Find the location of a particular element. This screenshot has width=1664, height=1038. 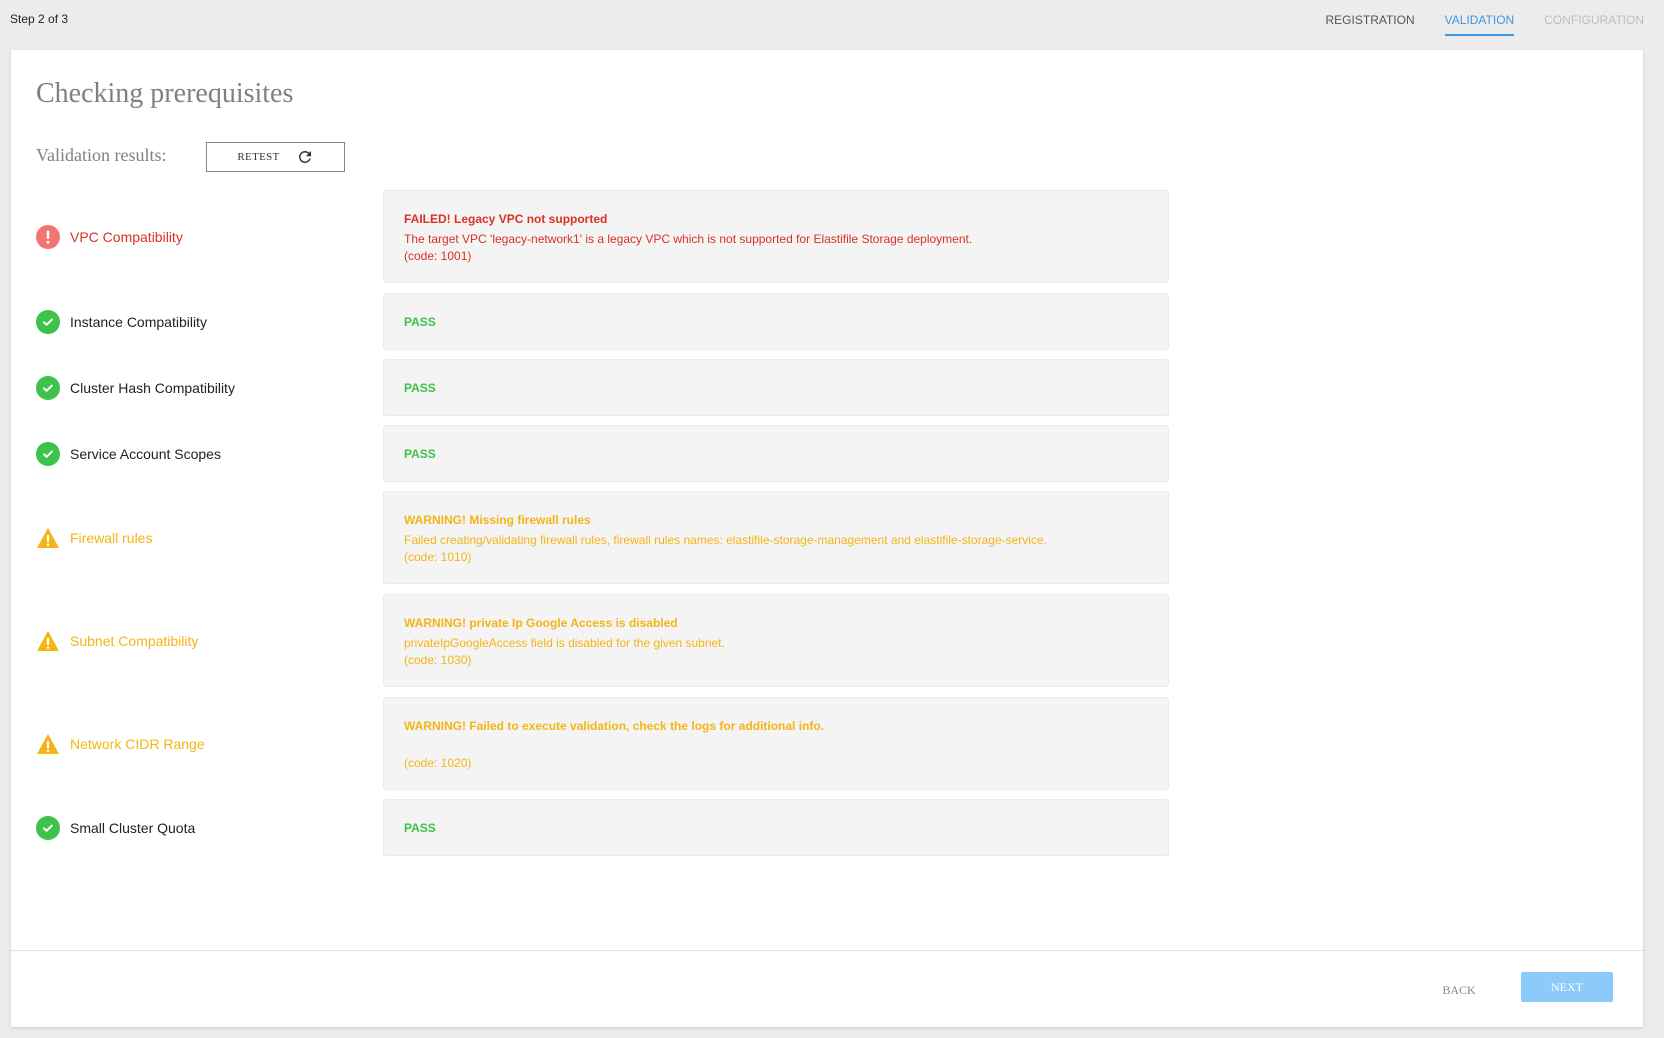

page-title: Checking prerequisites is located at coordinates (165, 93).